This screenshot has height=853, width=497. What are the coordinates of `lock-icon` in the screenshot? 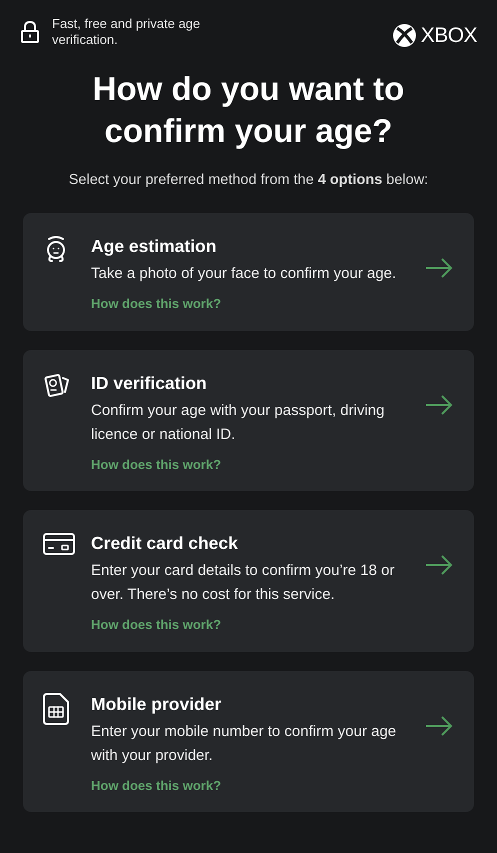 It's located at (30, 32).